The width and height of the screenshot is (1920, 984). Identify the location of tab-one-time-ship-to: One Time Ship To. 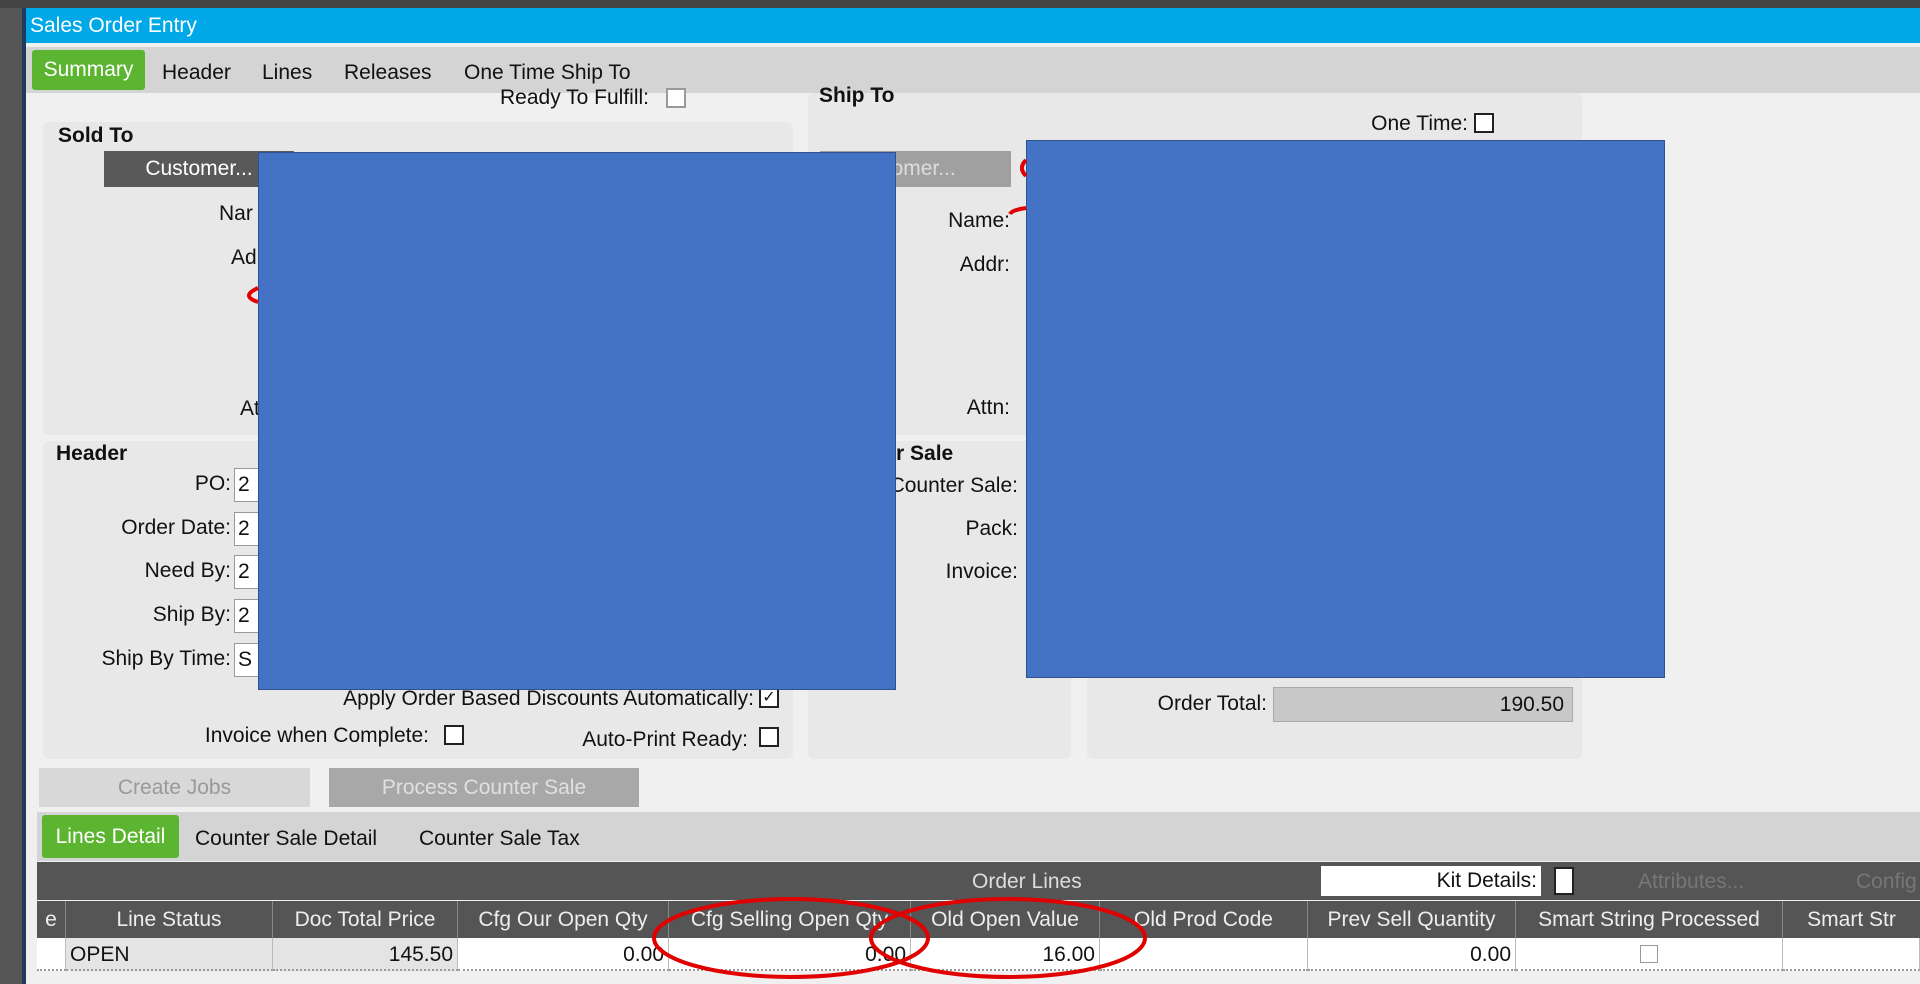
(547, 73).